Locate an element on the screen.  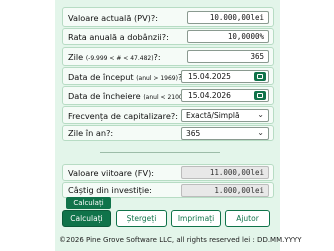
days-in-year-label: Zile în an?: is located at coordinates (91, 133).